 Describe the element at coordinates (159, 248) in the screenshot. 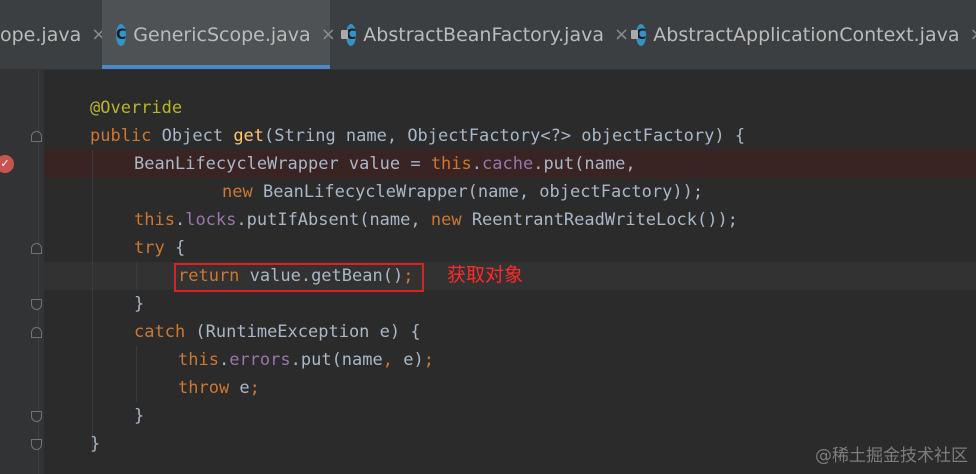

I see `code-line-6: try {` at that location.